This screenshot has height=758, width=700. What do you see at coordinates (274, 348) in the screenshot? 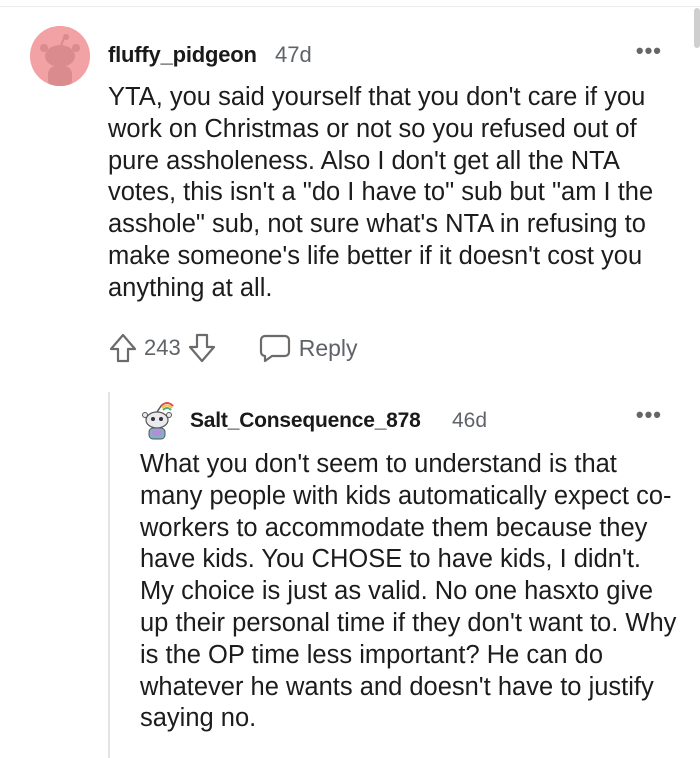
I see `speech-bubble-icon` at bounding box center [274, 348].